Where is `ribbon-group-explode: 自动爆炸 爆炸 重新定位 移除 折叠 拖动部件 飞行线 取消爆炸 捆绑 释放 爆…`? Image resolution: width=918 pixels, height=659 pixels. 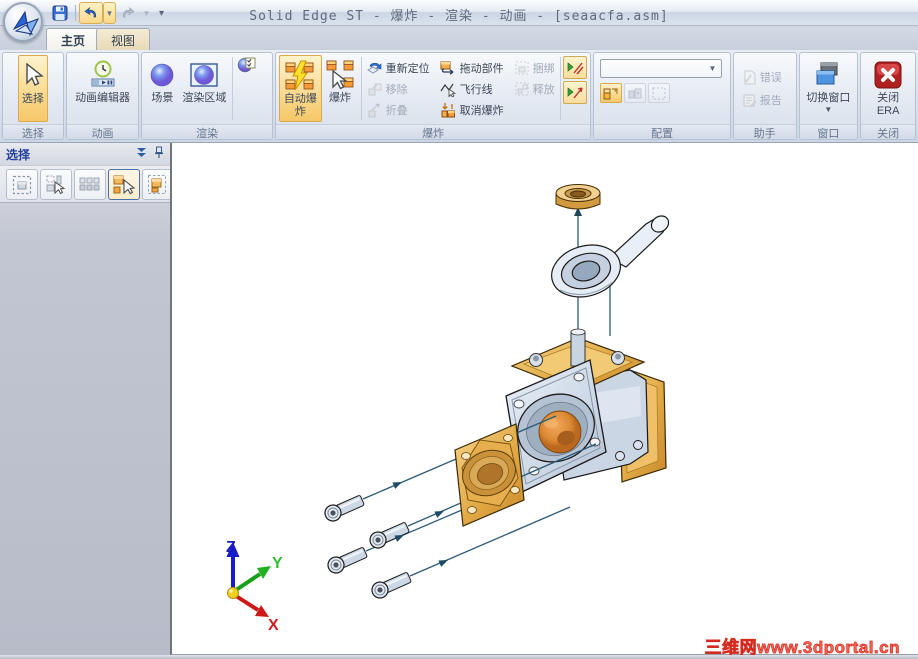
ribbon-group-explode: 自动爆炸 爆炸 重新定位 移除 折叠 拖动部件 飞行线 取消爆炸 捆绑 释放 爆… is located at coordinates (433, 96).